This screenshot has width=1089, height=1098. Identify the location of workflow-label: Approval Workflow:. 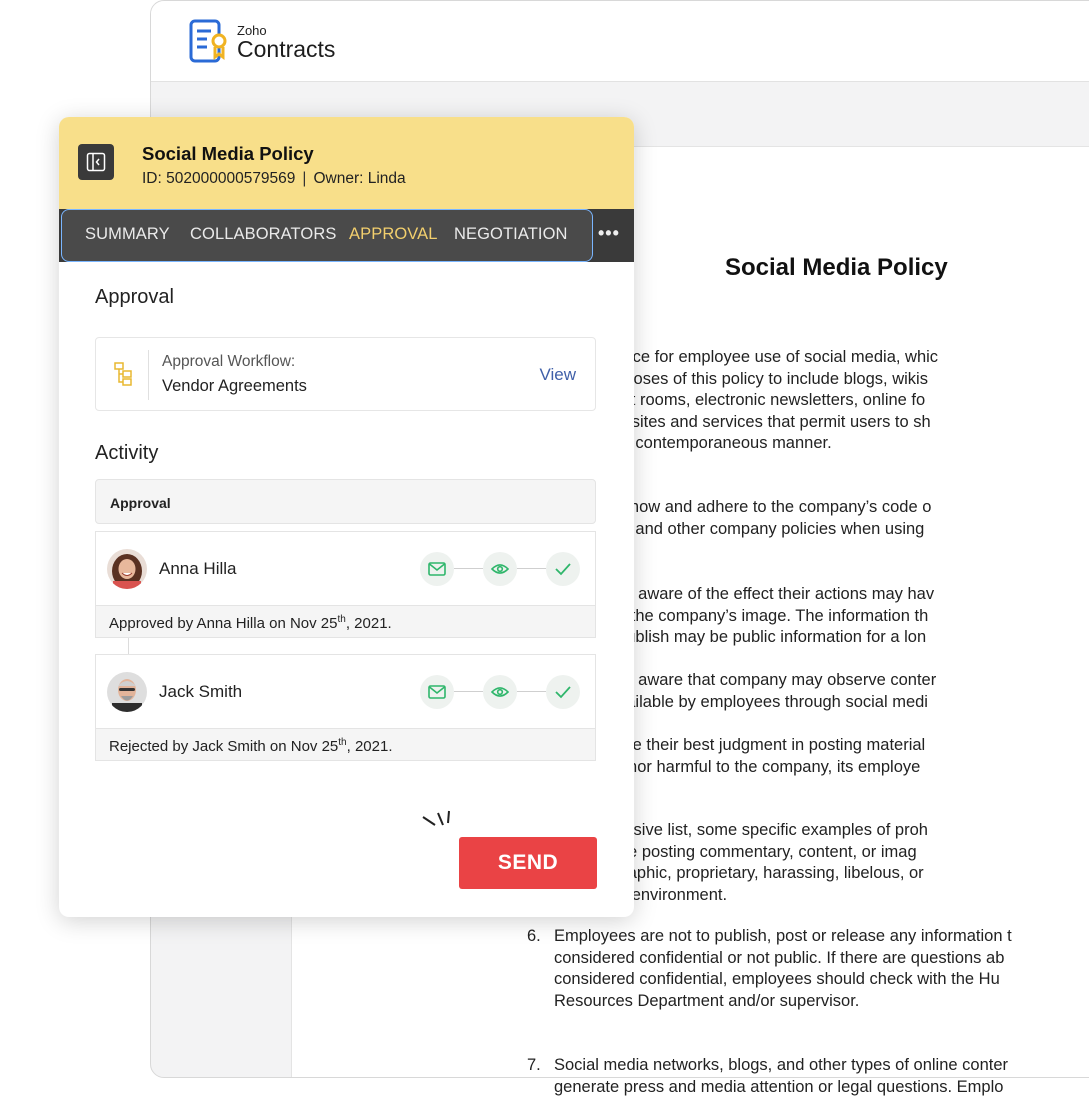
(228, 362).